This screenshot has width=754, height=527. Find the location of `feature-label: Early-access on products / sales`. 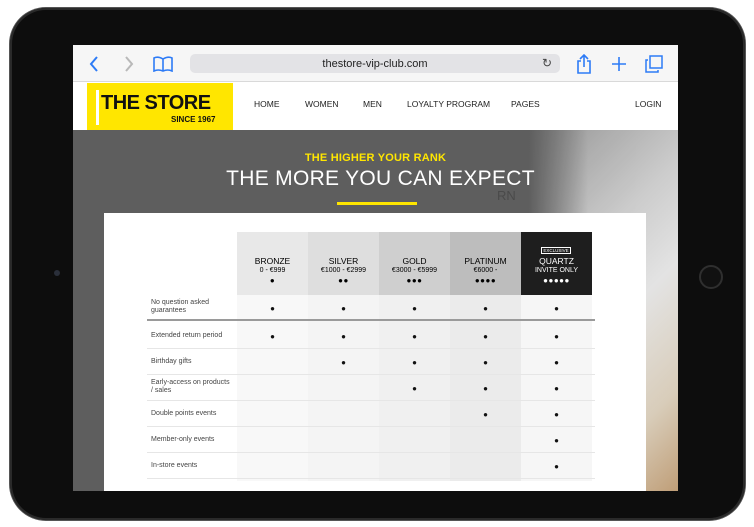

feature-label: Early-access on products / sales is located at coordinates (190, 386).